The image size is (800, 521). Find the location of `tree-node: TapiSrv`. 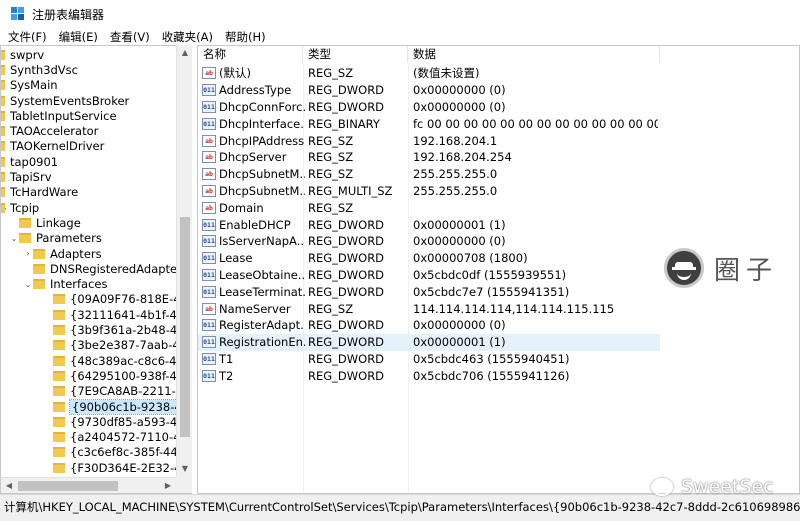

tree-node: TapiSrv is located at coordinates (26, 176).